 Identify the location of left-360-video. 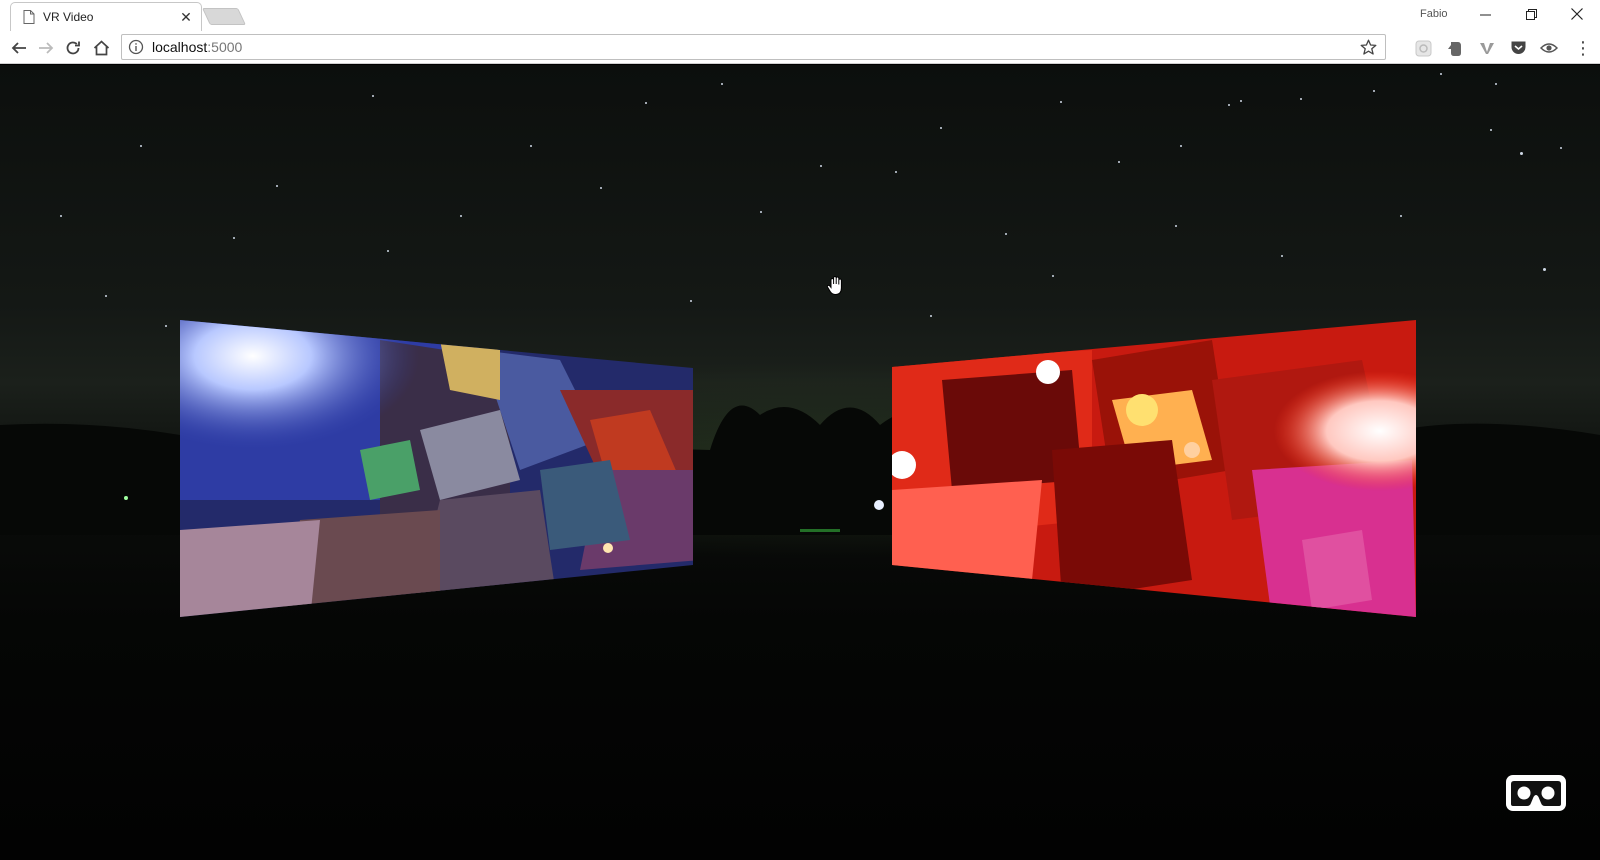
(440, 470).